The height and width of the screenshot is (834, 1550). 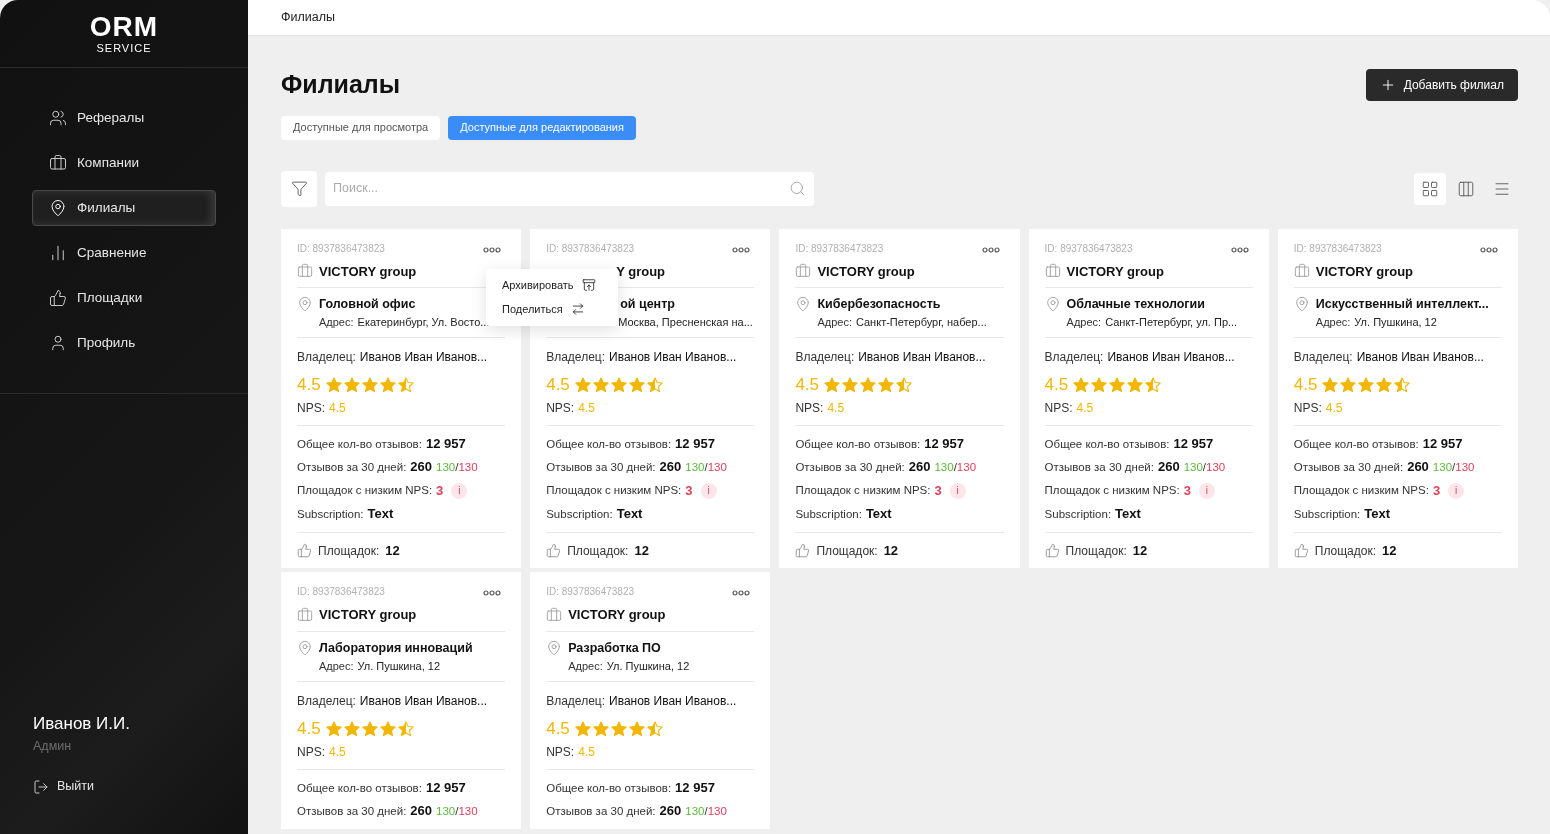 I want to click on grid-view-button, so click(x=1430, y=188).